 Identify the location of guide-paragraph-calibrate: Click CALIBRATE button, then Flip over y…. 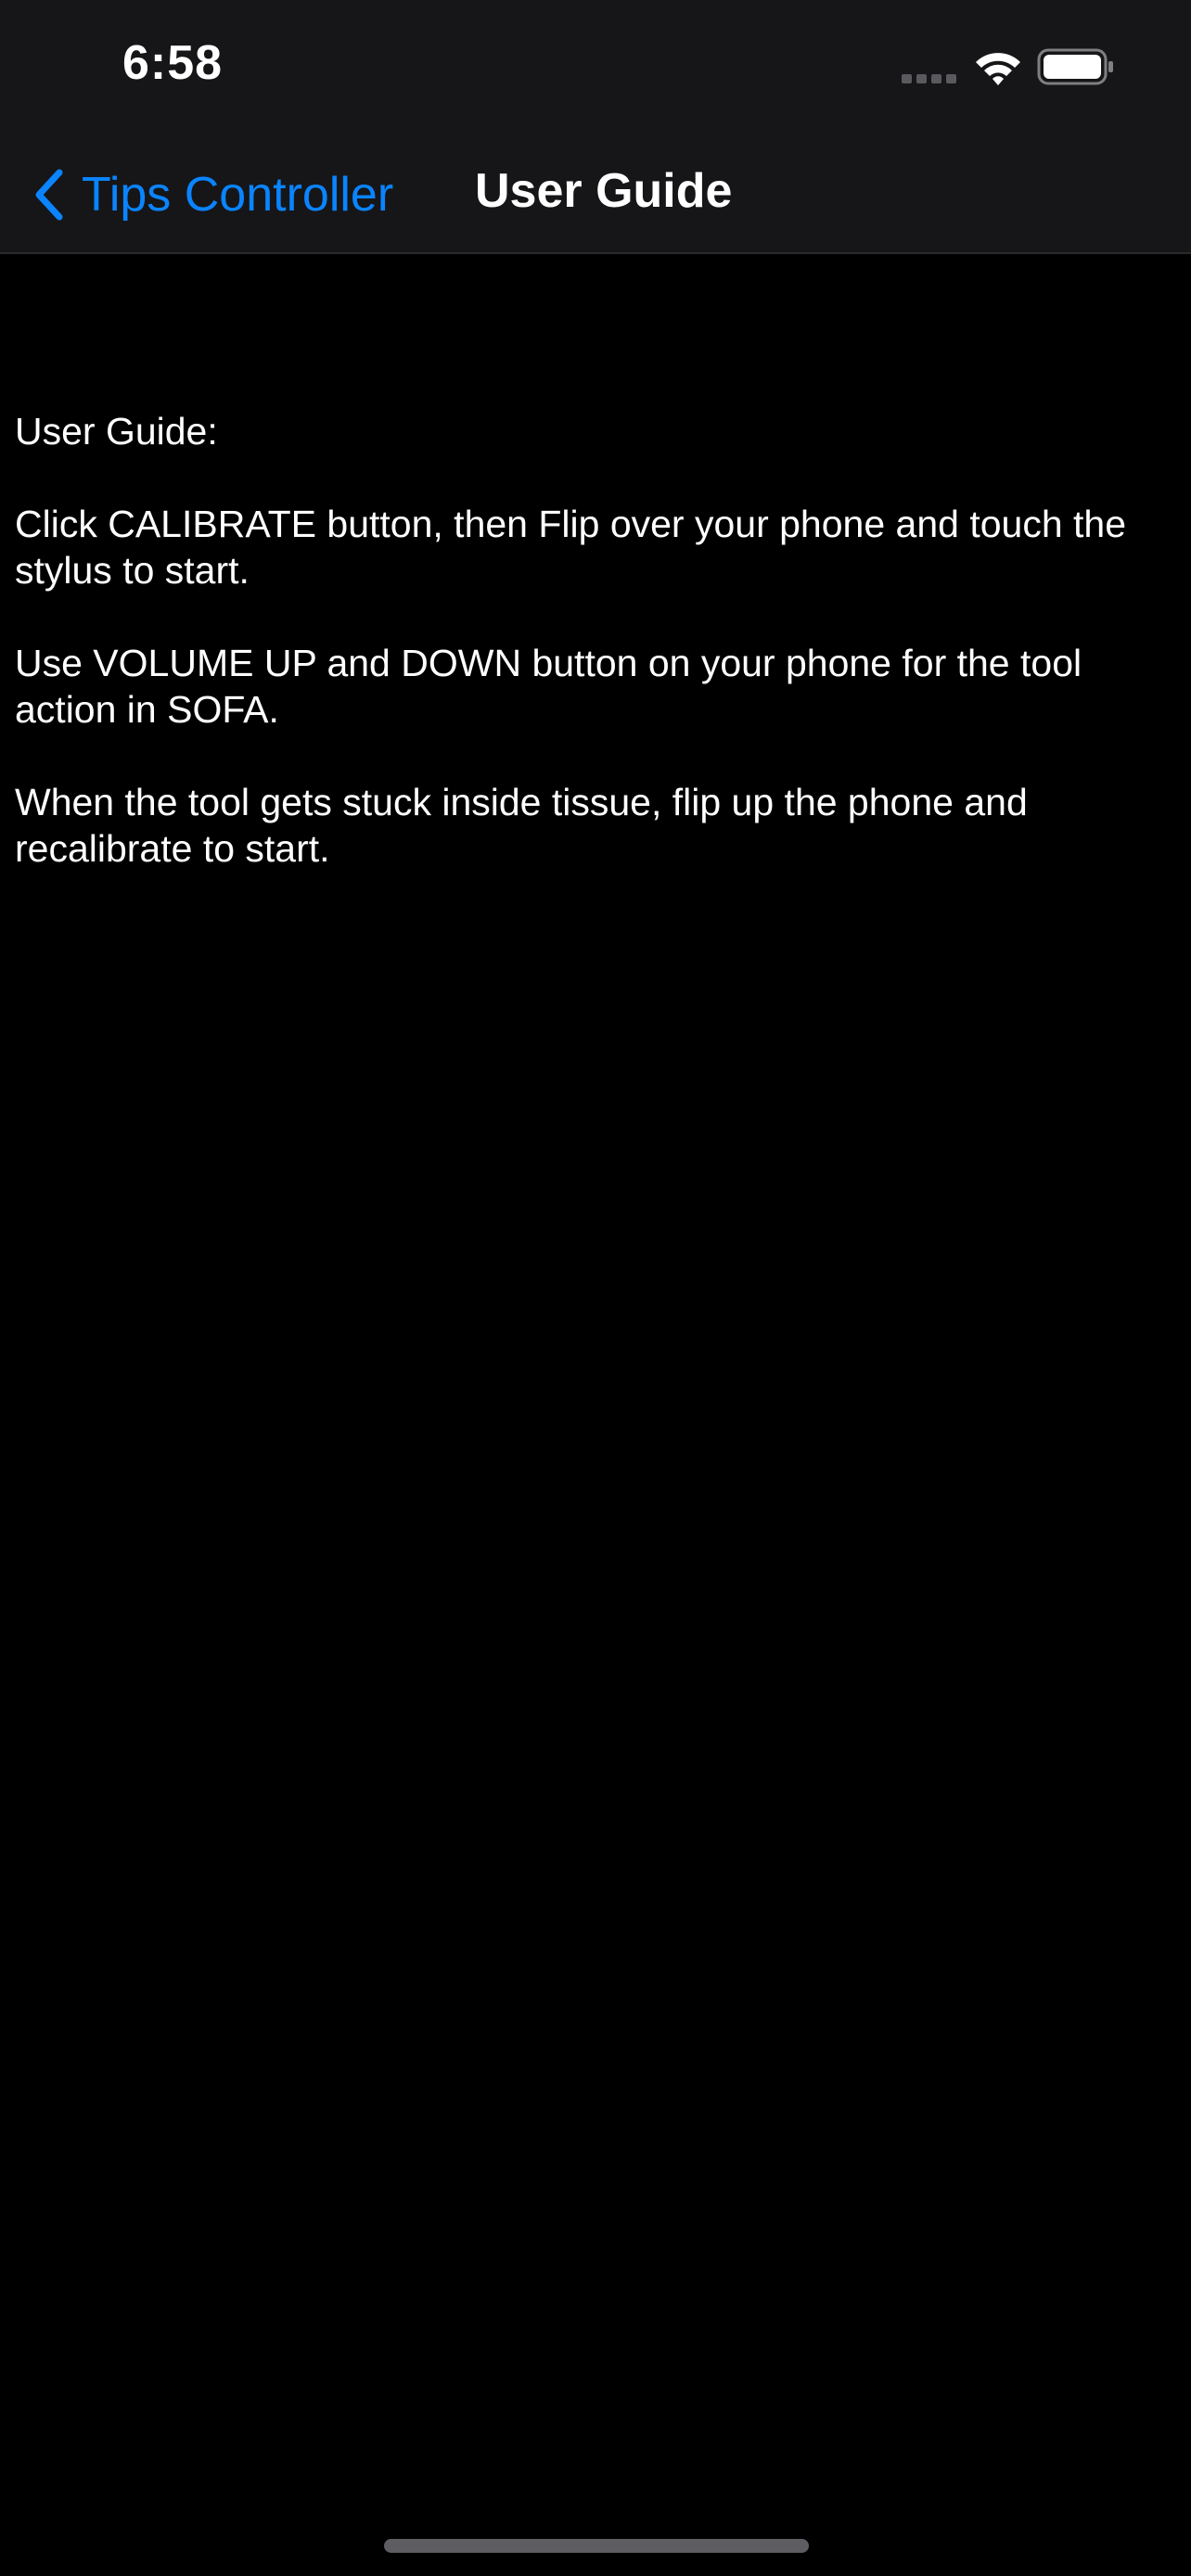
(571, 548).